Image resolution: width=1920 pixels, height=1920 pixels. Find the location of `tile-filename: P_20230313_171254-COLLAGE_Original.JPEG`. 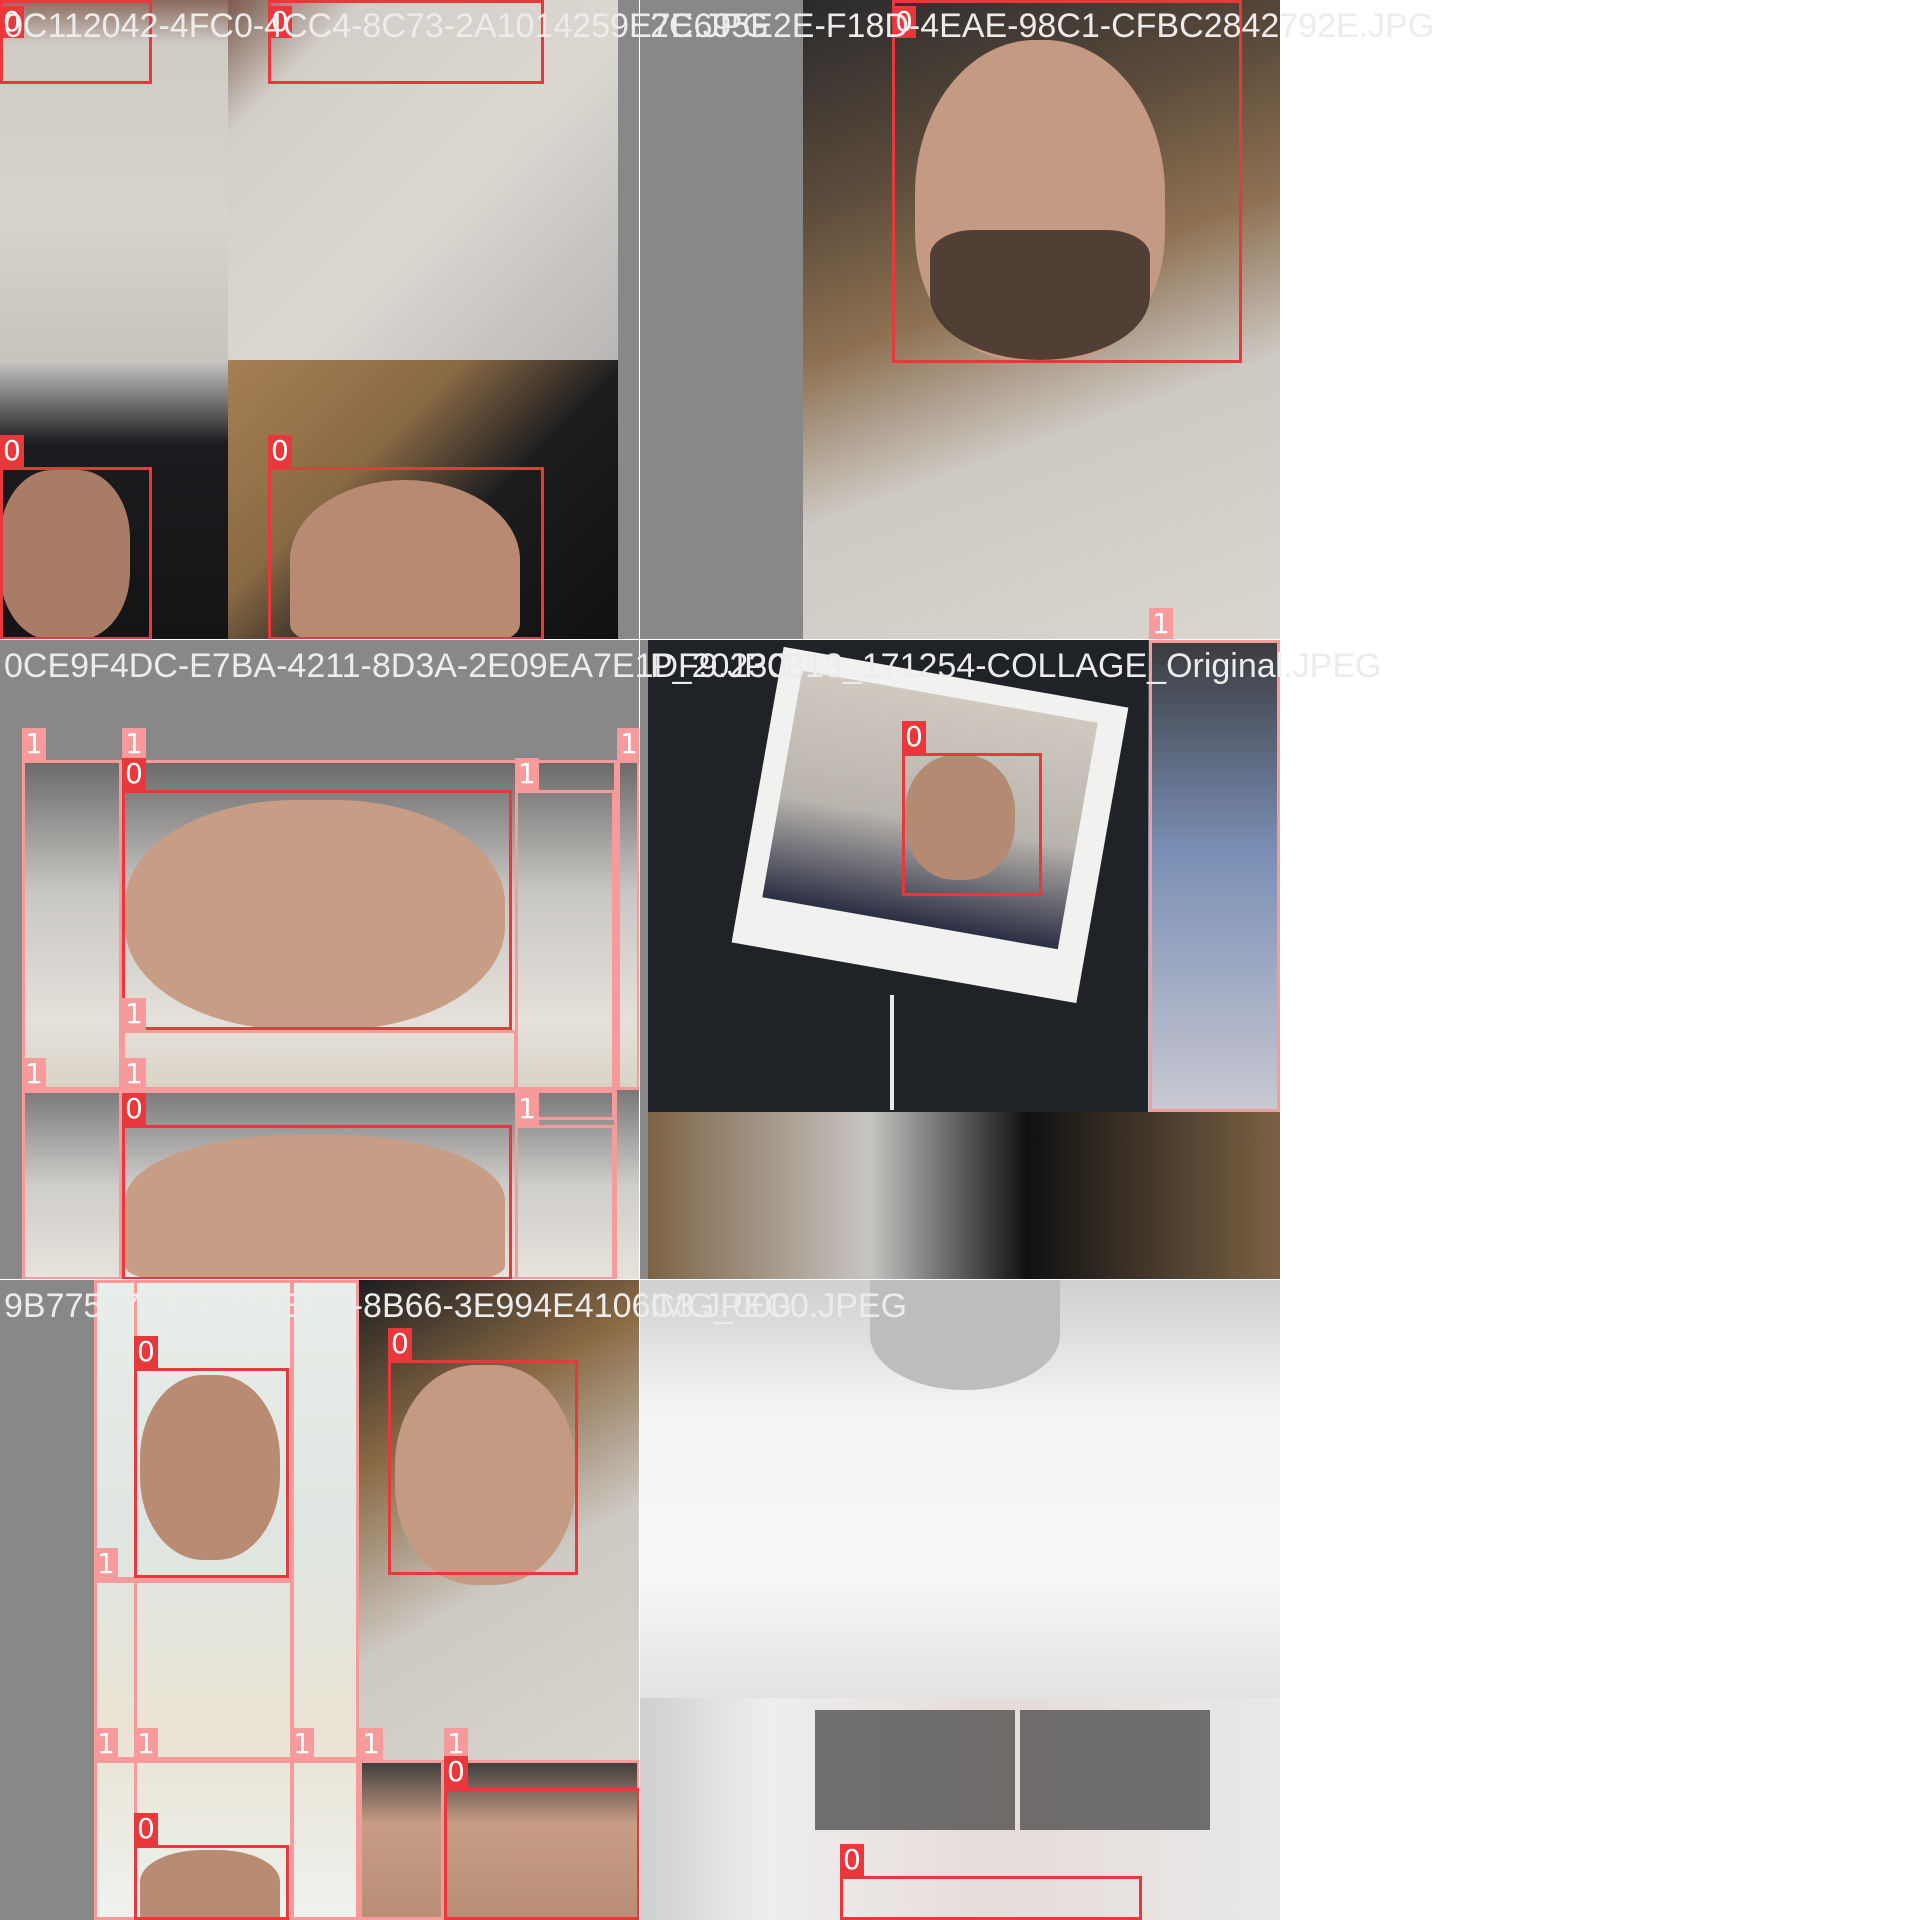

tile-filename: P_20230313_171254-COLLAGE_Original.JPEG is located at coordinates (1016, 666).